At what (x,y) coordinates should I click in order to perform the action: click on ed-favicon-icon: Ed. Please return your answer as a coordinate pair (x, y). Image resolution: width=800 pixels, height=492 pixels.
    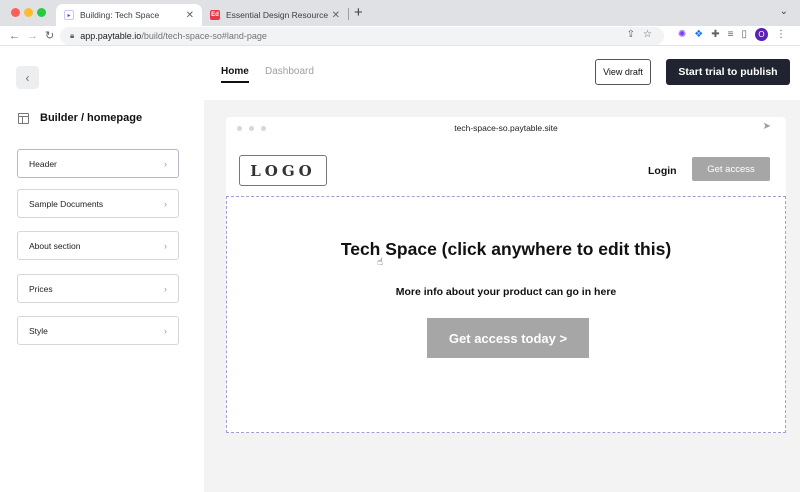
    Looking at the image, I should click on (215, 15).